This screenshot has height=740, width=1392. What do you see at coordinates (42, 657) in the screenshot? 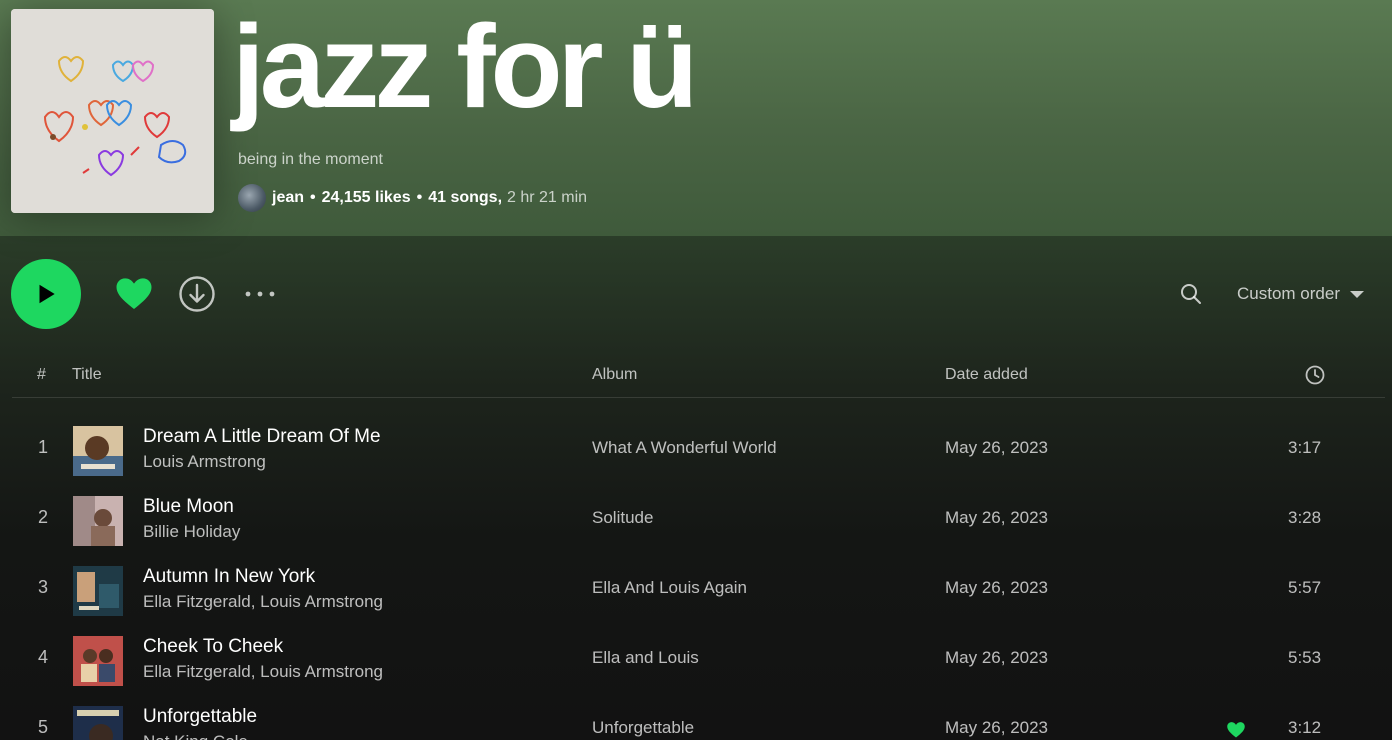
I see `track-number: 4` at bounding box center [42, 657].